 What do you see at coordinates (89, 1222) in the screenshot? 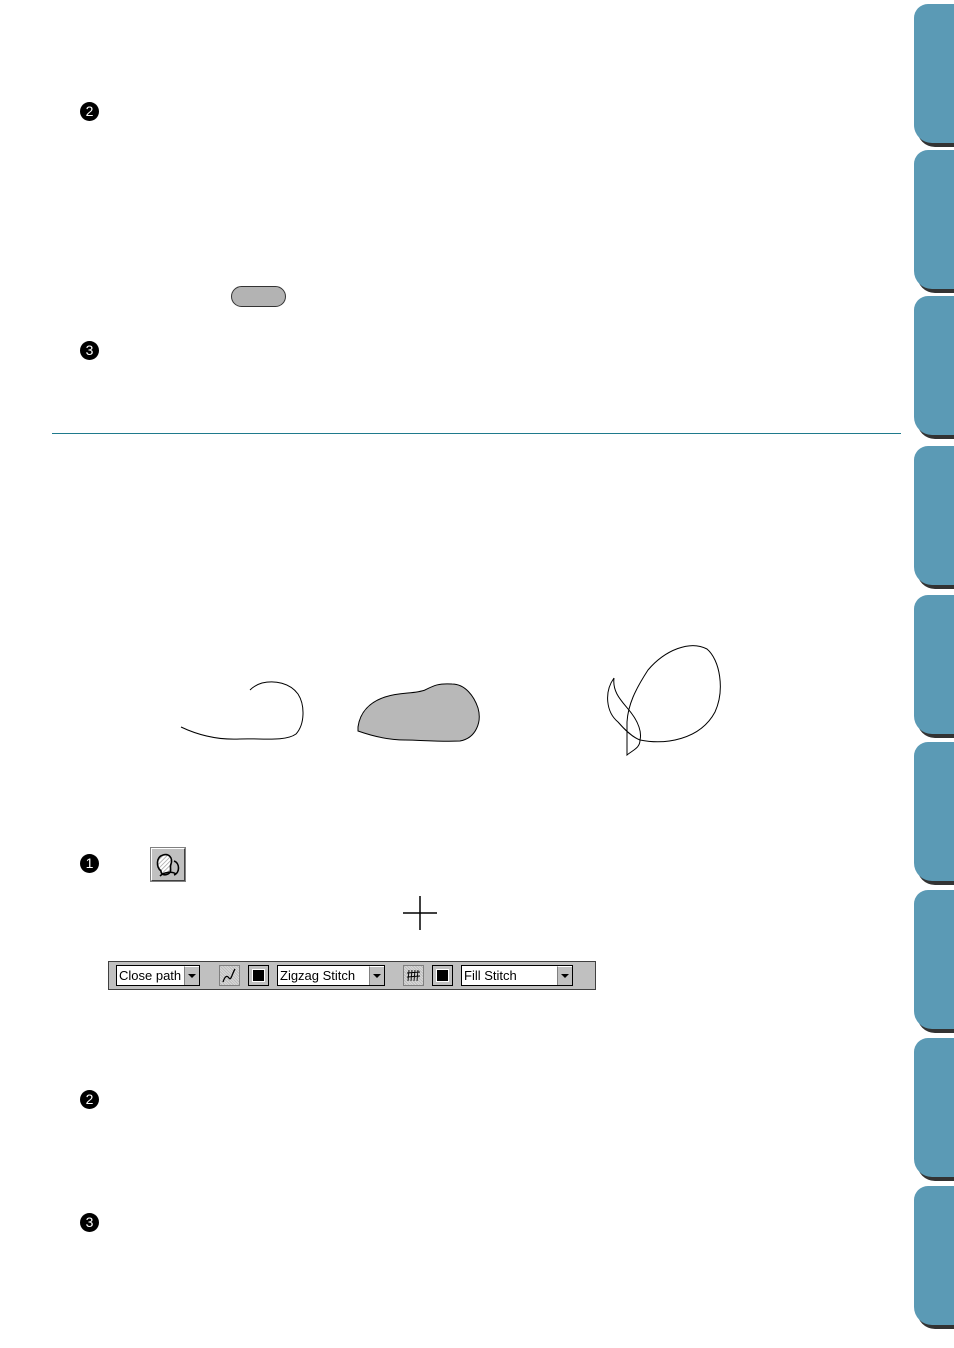
I see `step-number-3: 3` at bounding box center [89, 1222].